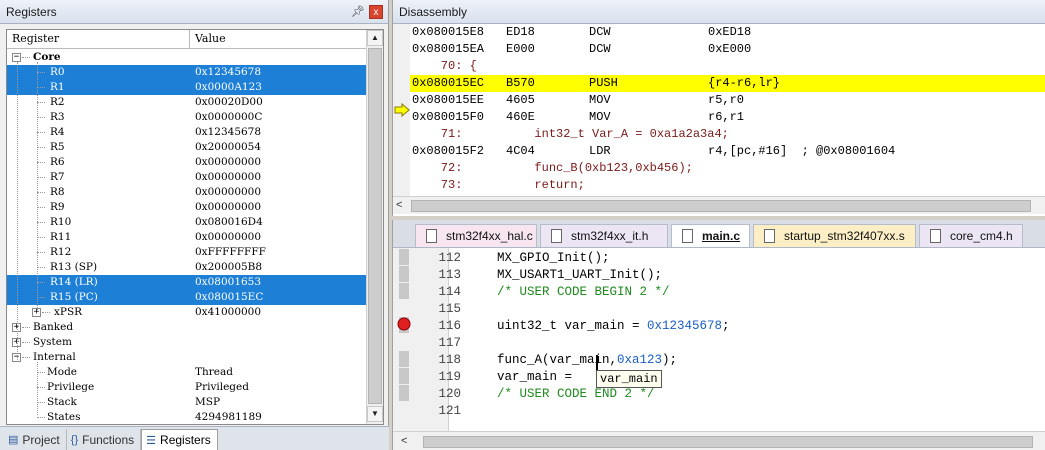  Describe the element at coordinates (278, 39) in the screenshot. I see `column-header-value: Value` at that location.